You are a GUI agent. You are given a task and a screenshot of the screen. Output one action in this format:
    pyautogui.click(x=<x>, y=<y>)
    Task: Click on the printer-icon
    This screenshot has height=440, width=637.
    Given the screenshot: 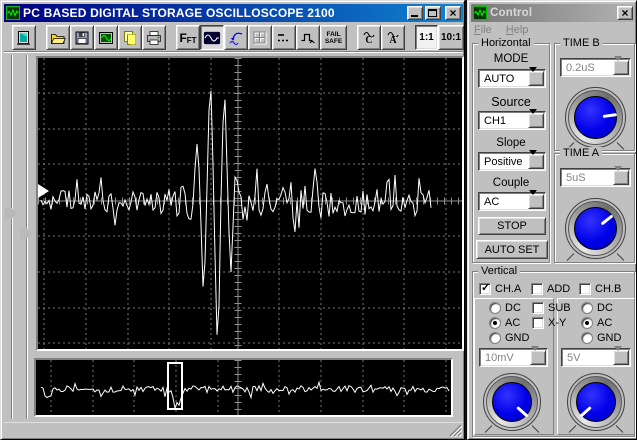 What is the action you would take?
    pyautogui.click(x=154, y=37)
    